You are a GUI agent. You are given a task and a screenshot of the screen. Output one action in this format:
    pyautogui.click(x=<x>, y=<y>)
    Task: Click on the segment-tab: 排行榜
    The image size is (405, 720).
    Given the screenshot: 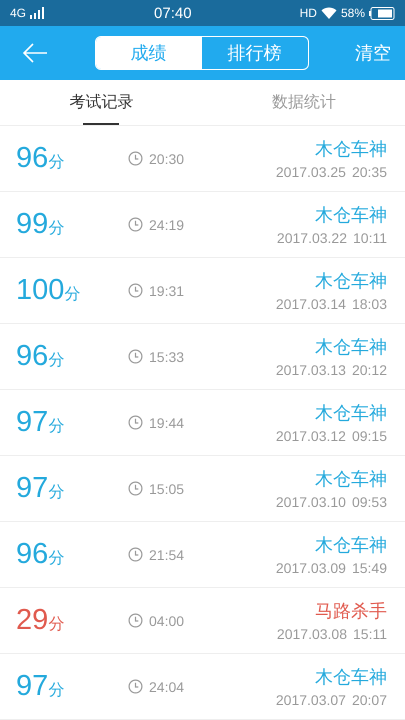 What is the action you would take?
    pyautogui.click(x=255, y=53)
    